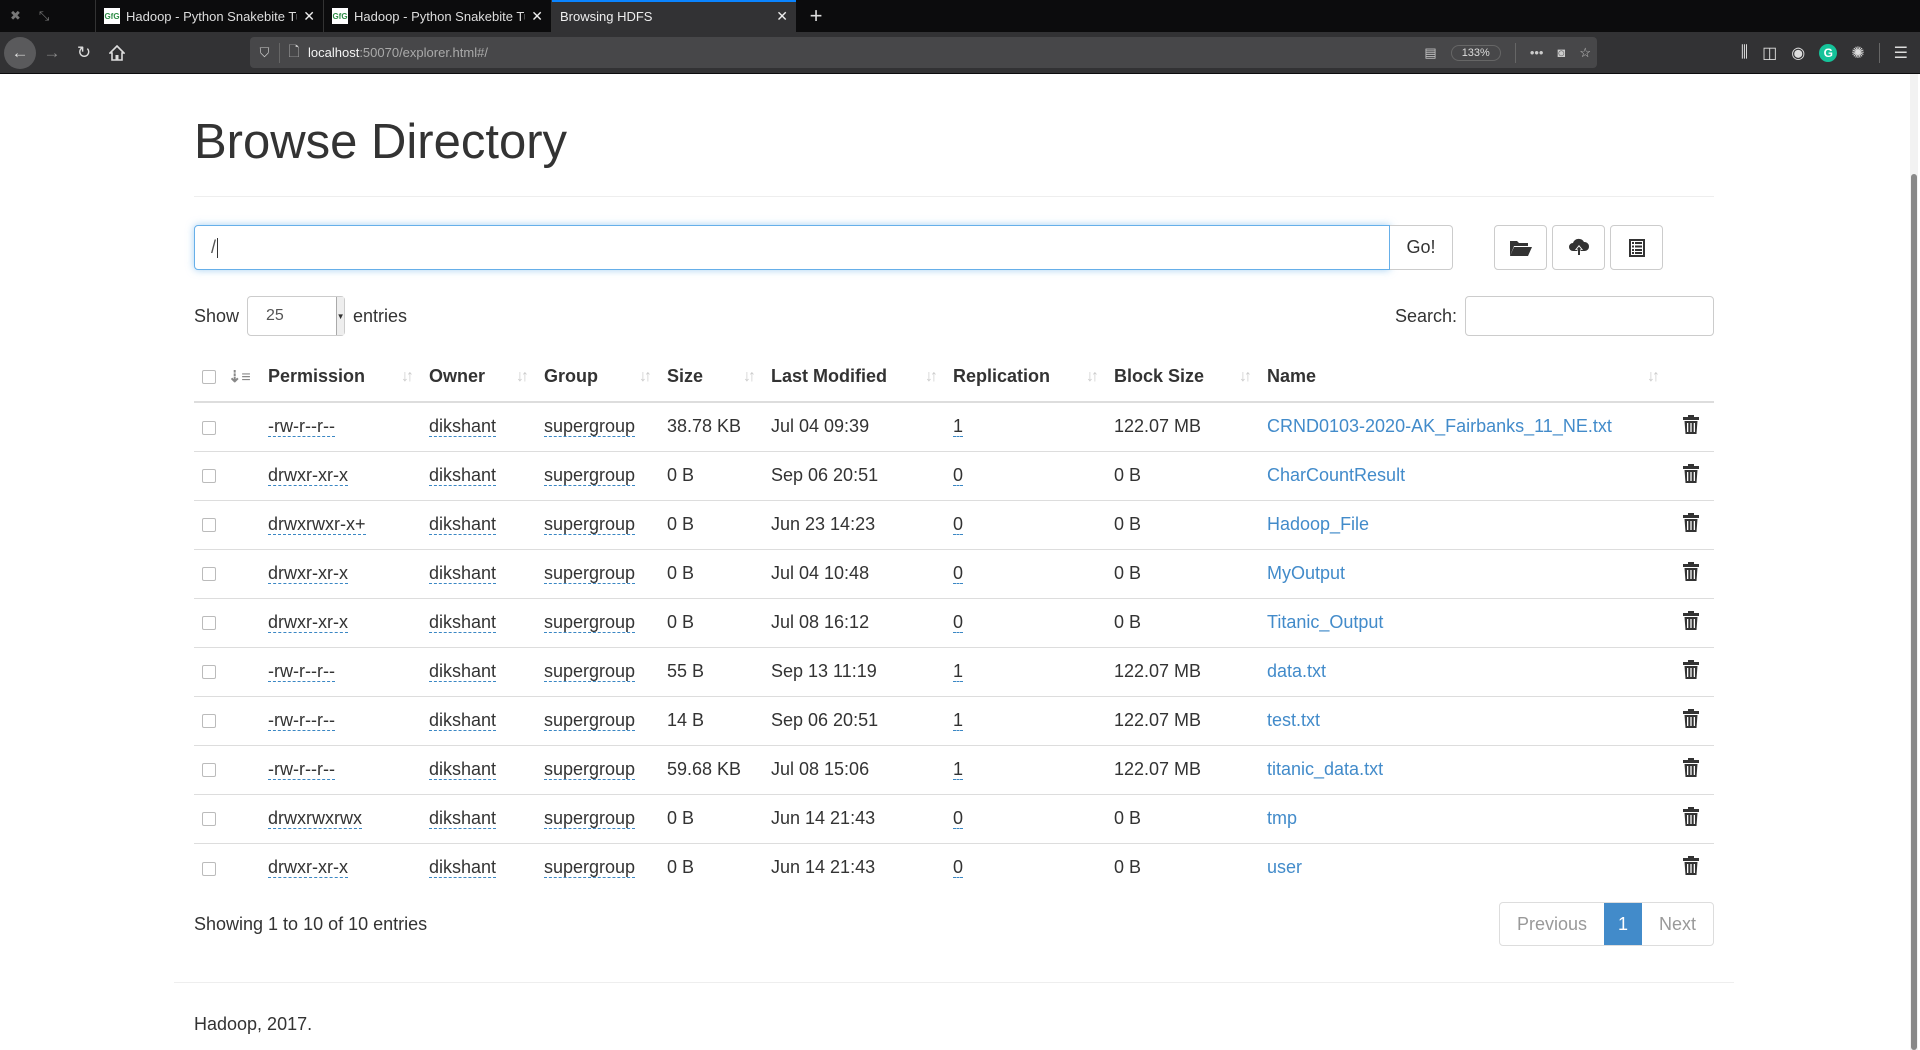  What do you see at coordinates (711, 377) in the screenshot?
I see `column-header-size: Size ↓↑` at bounding box center [711, 377].